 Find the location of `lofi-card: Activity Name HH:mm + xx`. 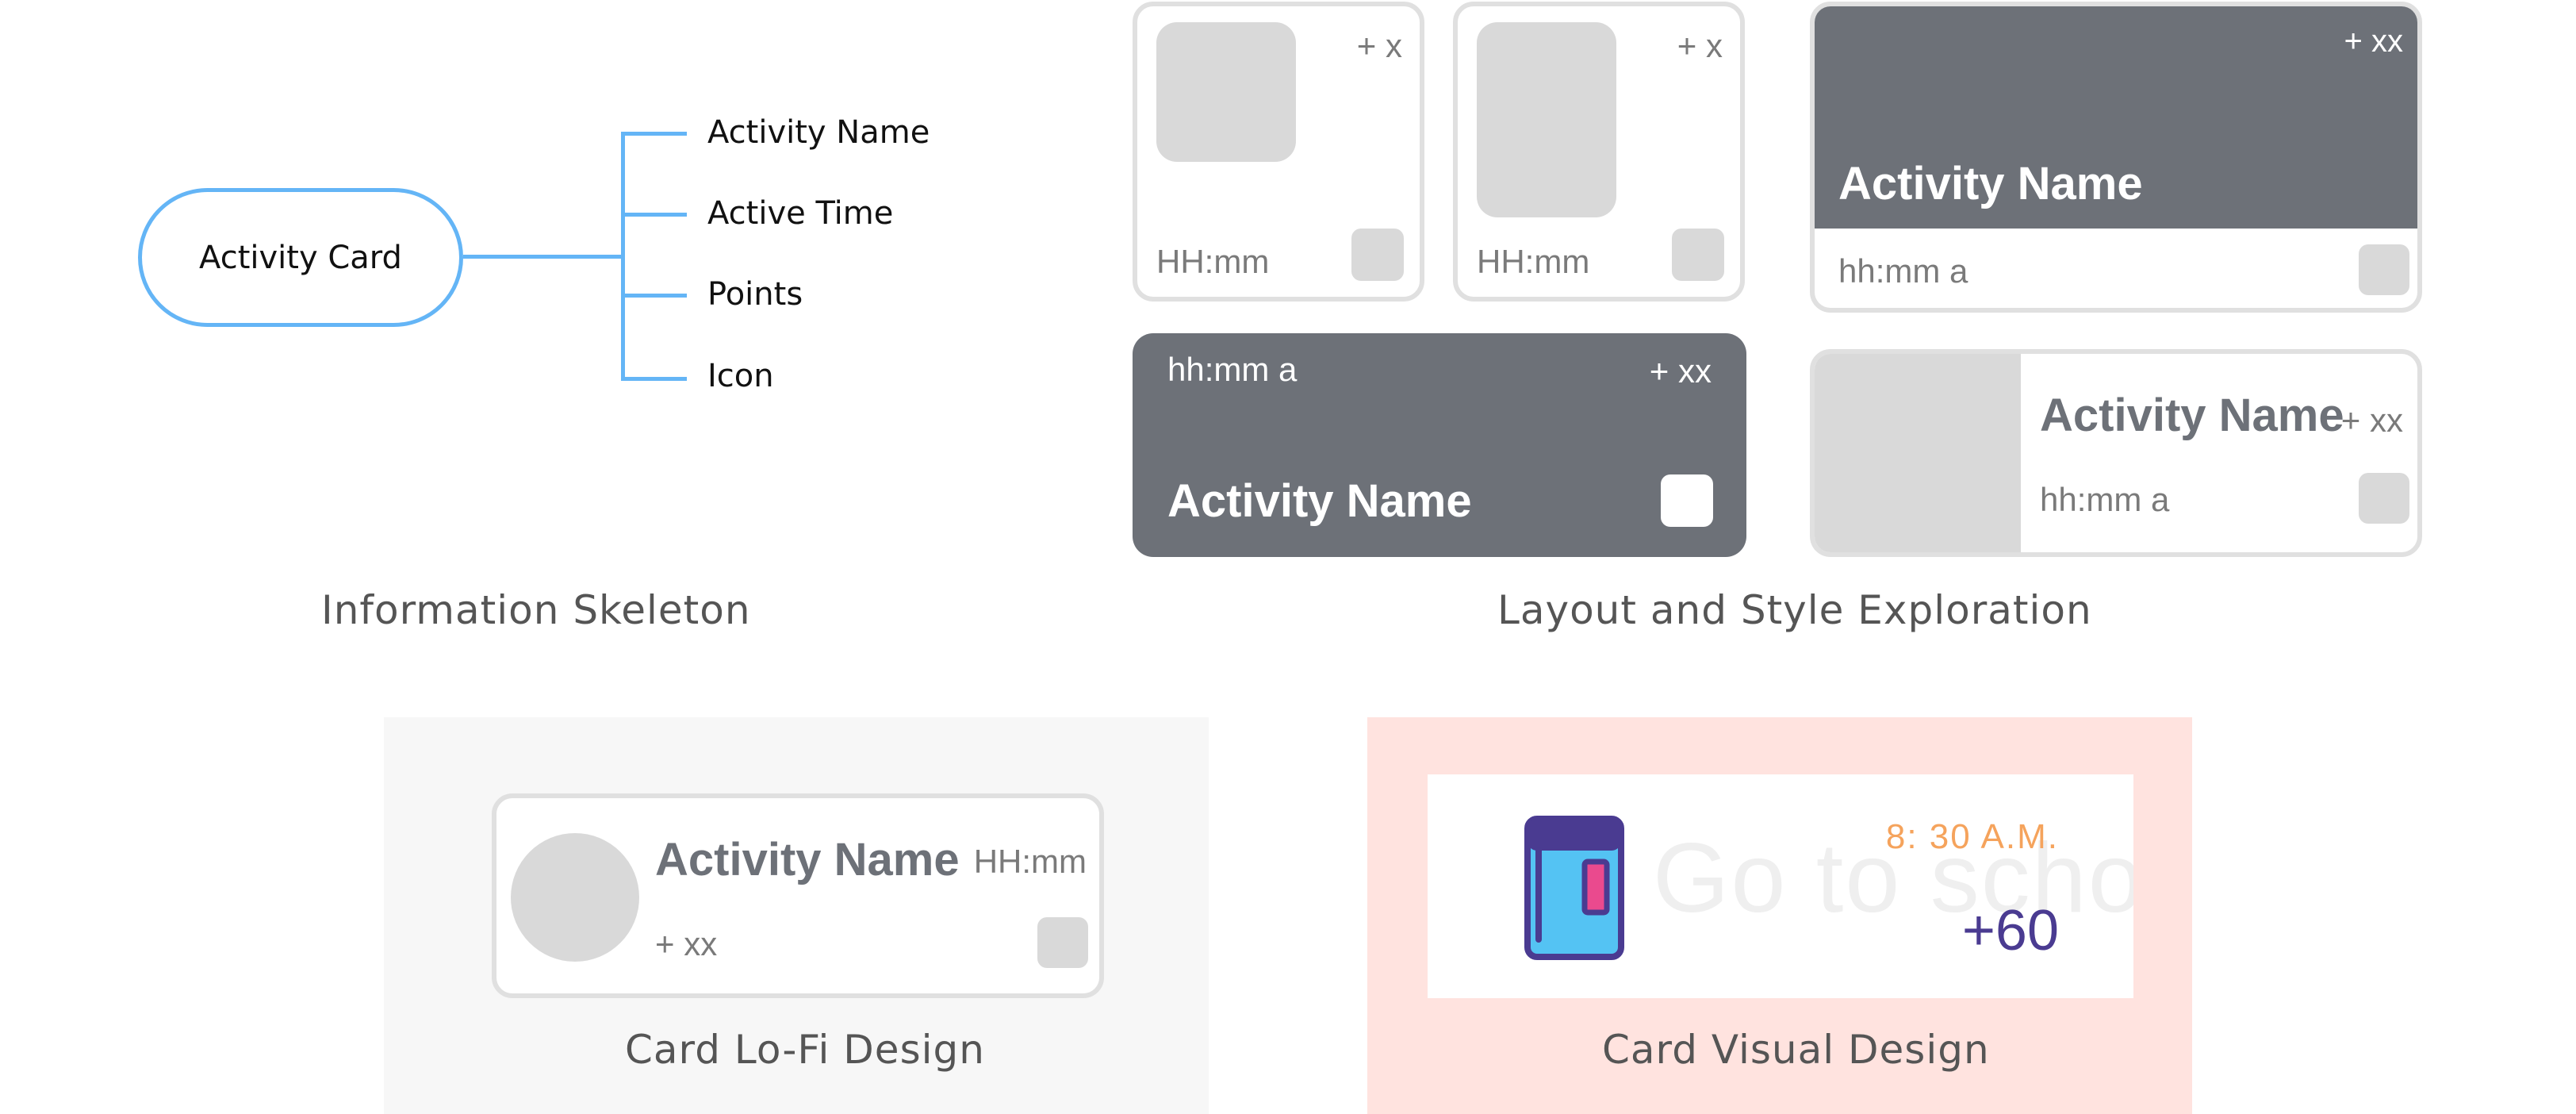

lofi-card: Activity Name HH:mm + xx is located at coordinates (798, 895).